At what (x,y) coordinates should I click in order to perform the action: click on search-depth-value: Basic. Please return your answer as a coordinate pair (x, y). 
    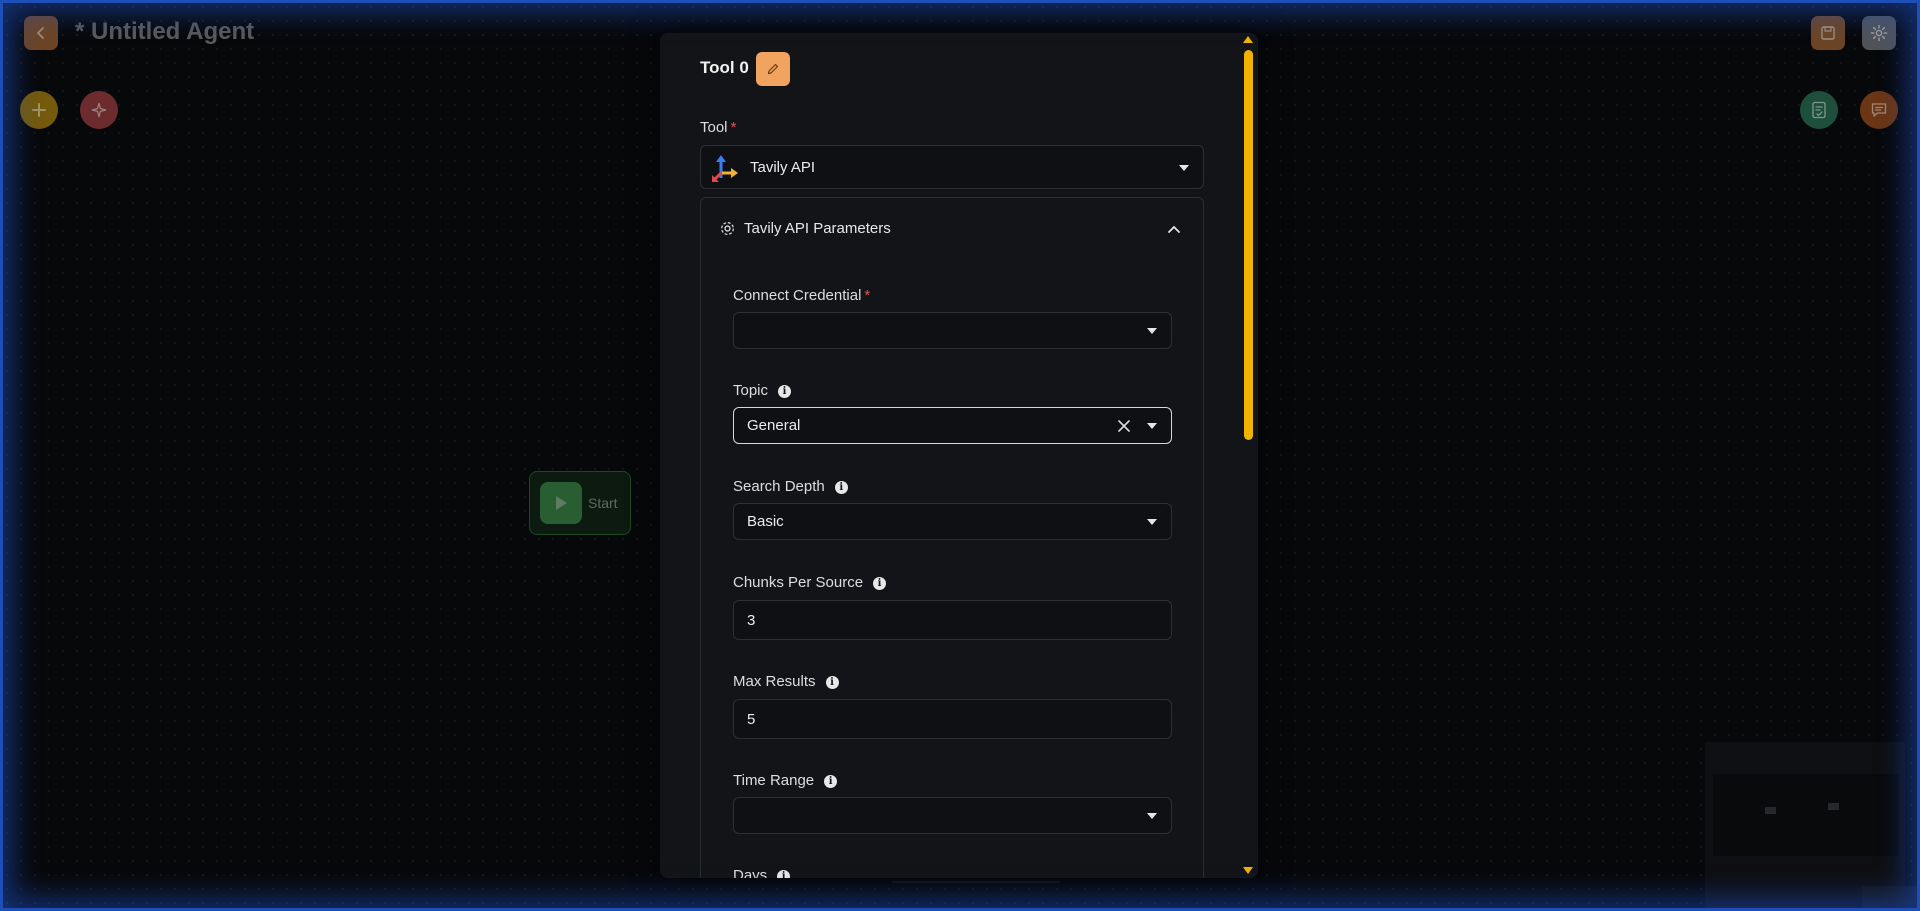
    Looking at the image, I should click on (765, 521).